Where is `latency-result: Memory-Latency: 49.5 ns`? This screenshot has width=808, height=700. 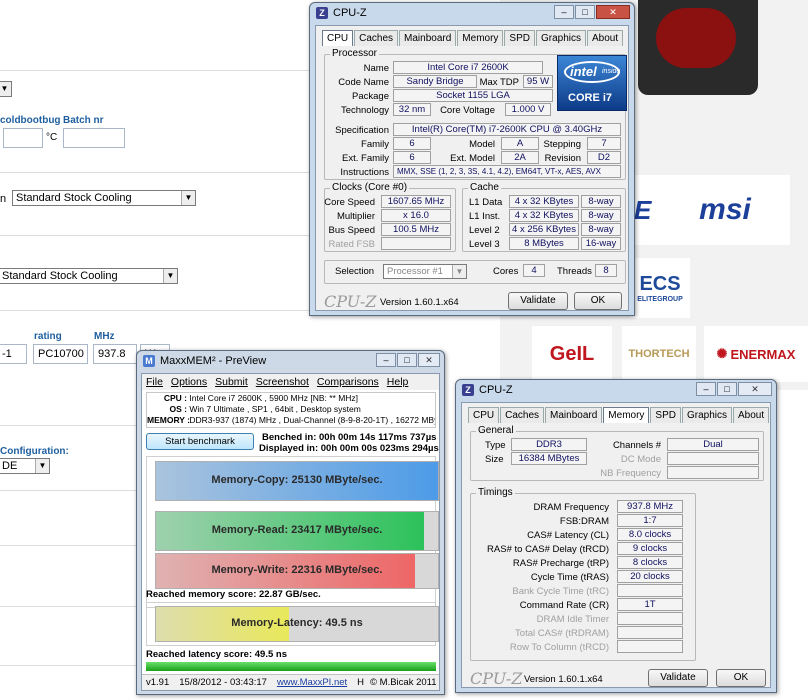
latency-result: Memory-Latency: 49.5 ns is located at coordinates (297, 623).